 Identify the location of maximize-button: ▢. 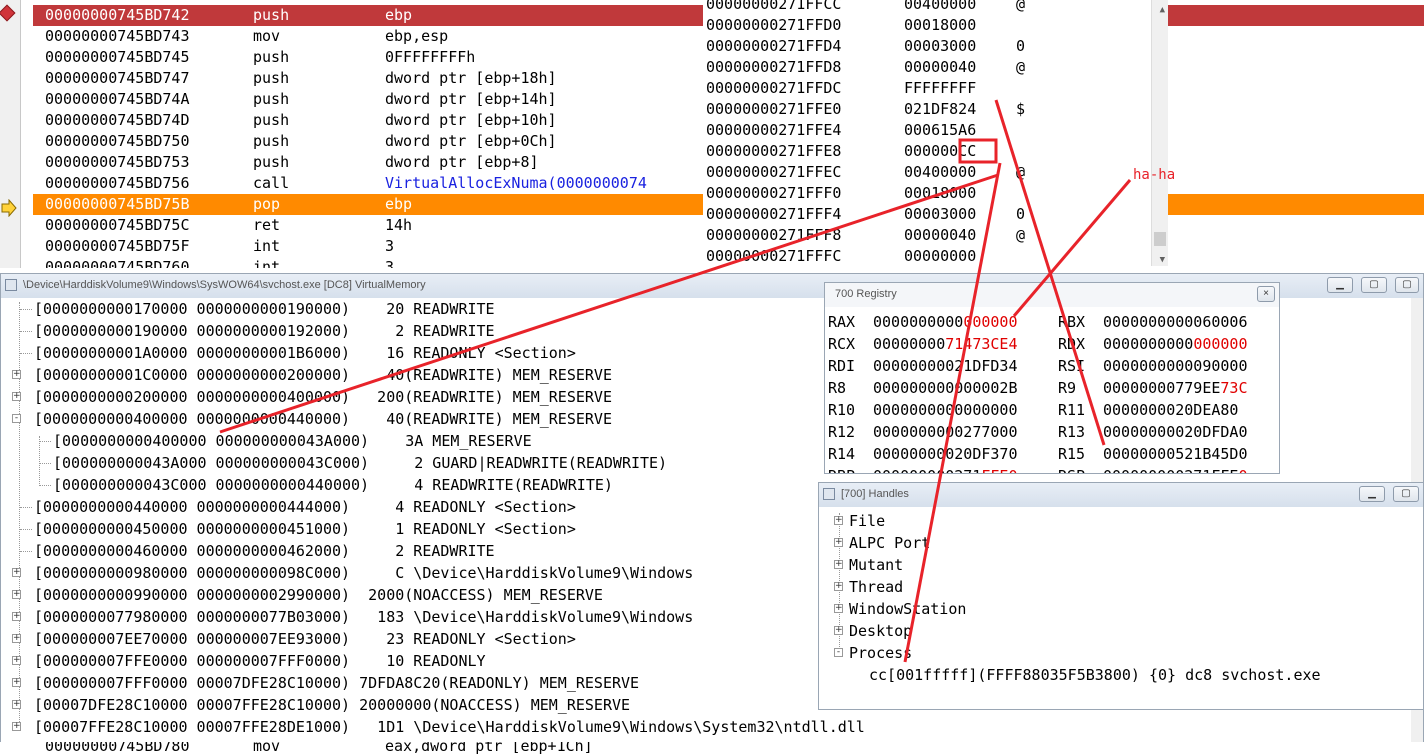
(1374, 285).